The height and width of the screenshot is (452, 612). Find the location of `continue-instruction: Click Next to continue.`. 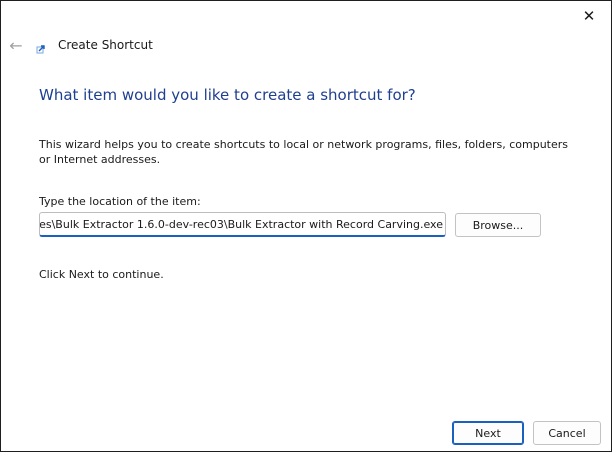

continue-instruction: Click Next to continue. is located at coordinates (101, 274).